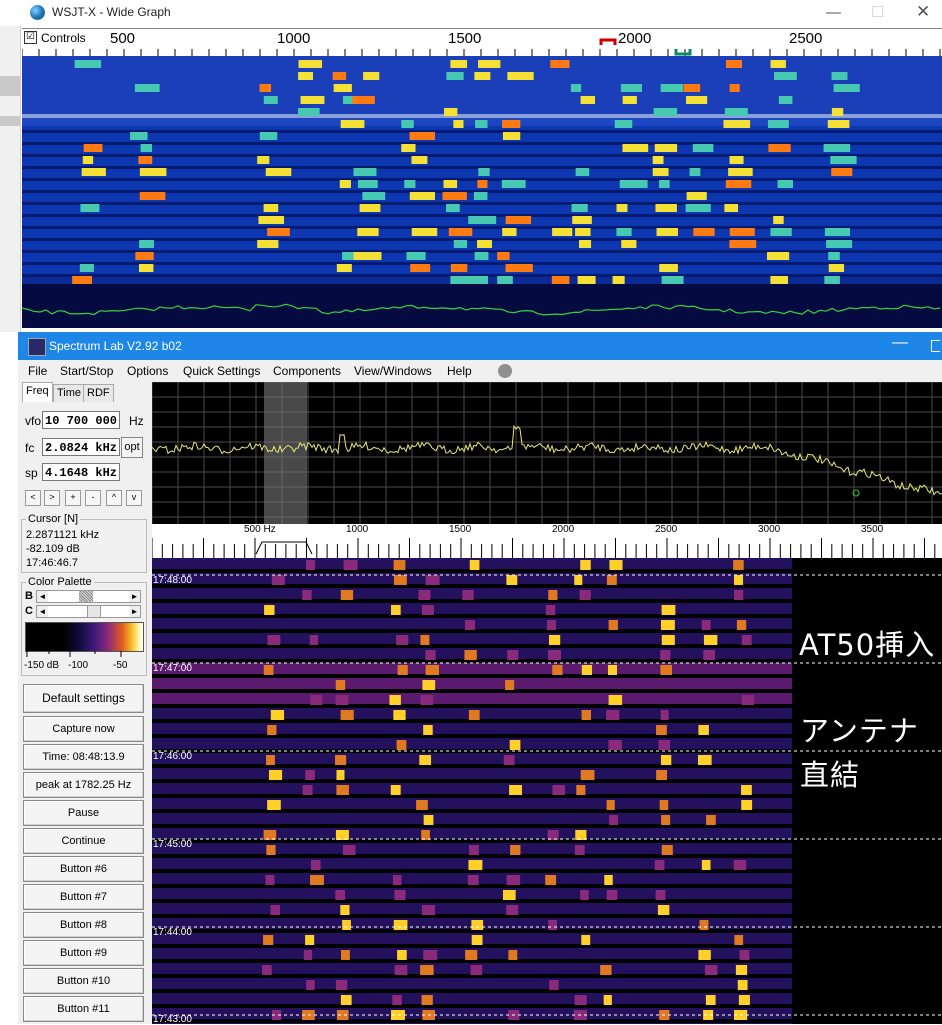 The height and width of the screenshot is (1025, 942). I want to click on scale-tick-label: 2000, so click(635, 38).